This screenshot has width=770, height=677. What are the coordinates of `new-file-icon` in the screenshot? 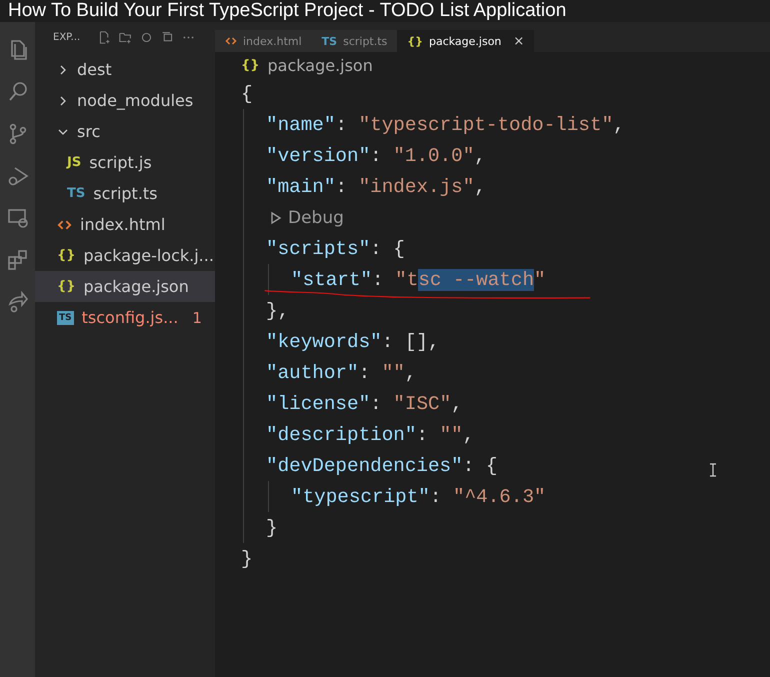 It's located at (105, 37).